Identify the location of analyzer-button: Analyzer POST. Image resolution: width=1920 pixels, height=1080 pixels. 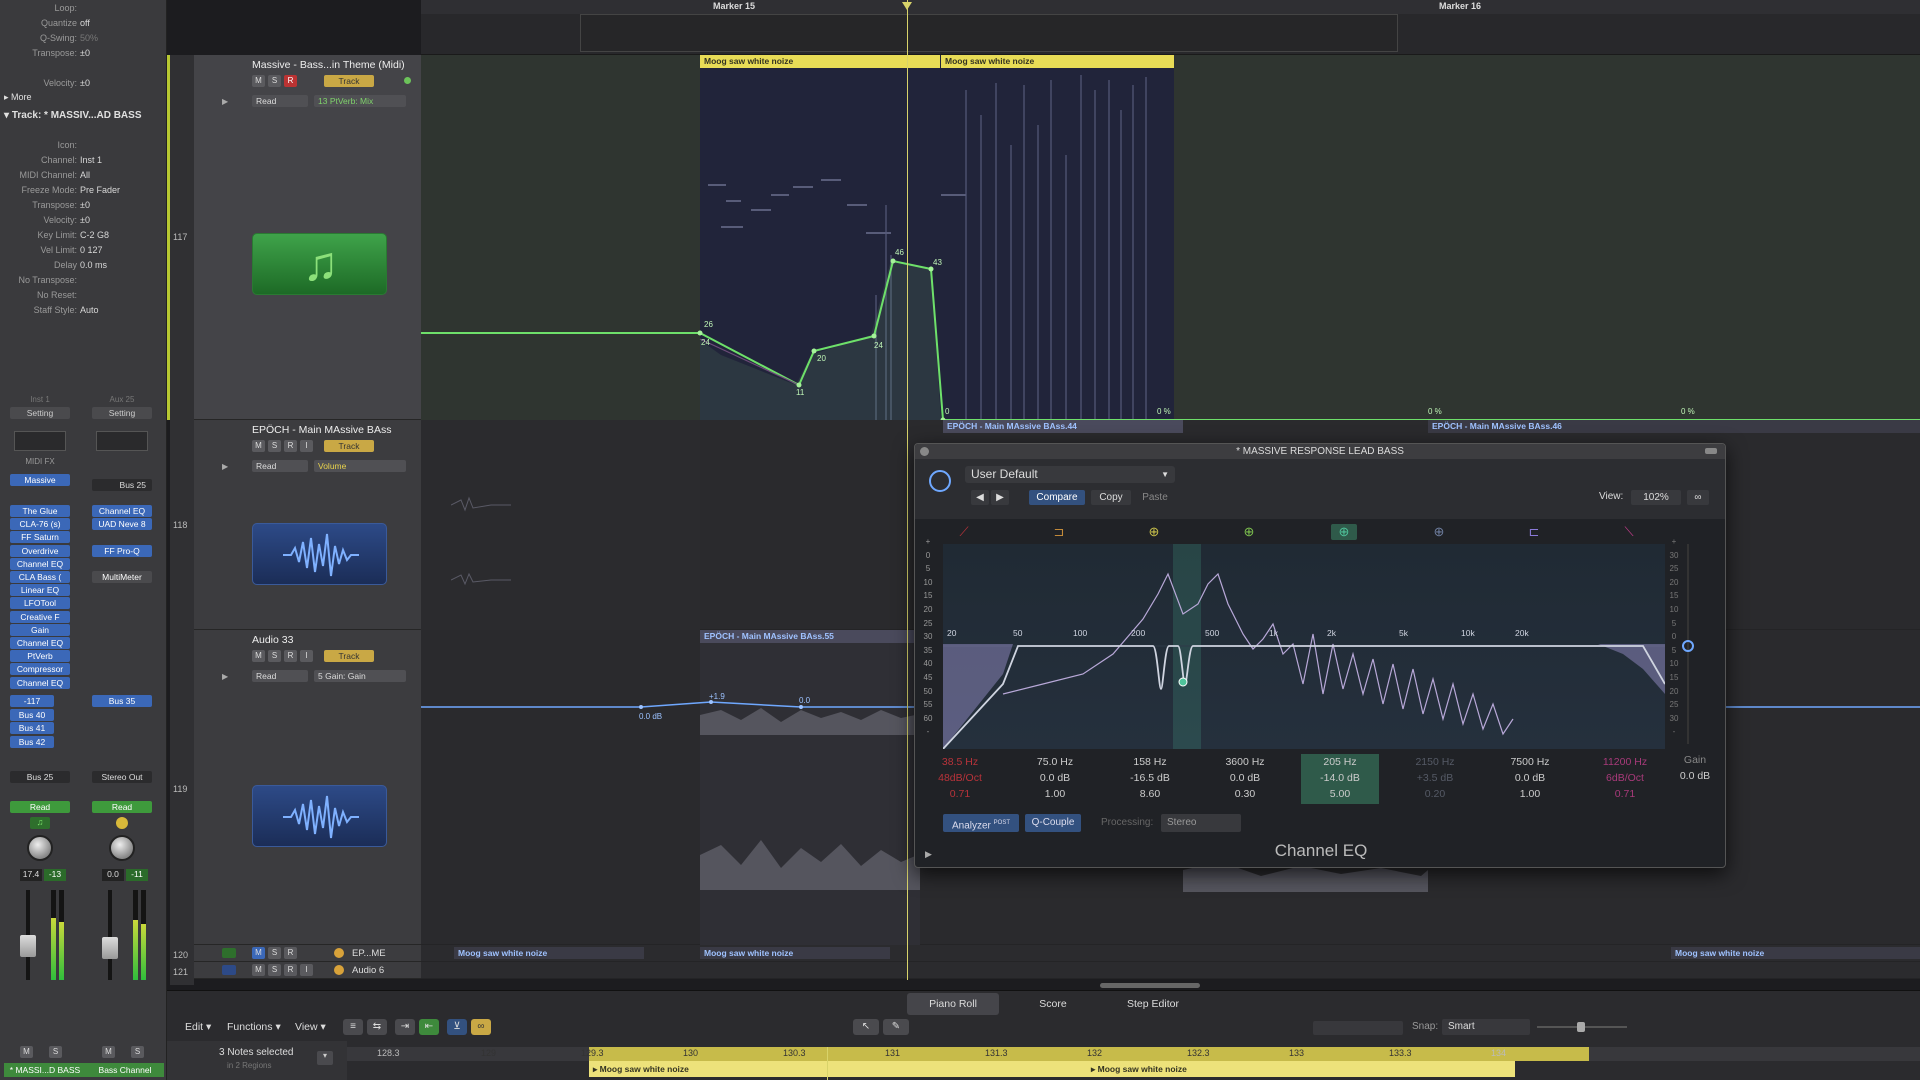
(981, 823).